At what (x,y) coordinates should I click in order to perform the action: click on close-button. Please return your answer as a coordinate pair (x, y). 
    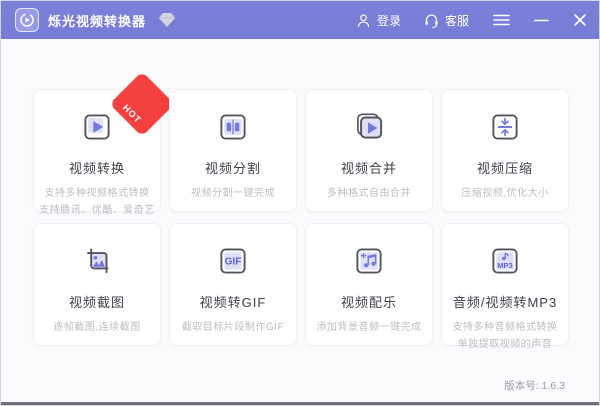
    Looking at the image, I should click on (580, 20).